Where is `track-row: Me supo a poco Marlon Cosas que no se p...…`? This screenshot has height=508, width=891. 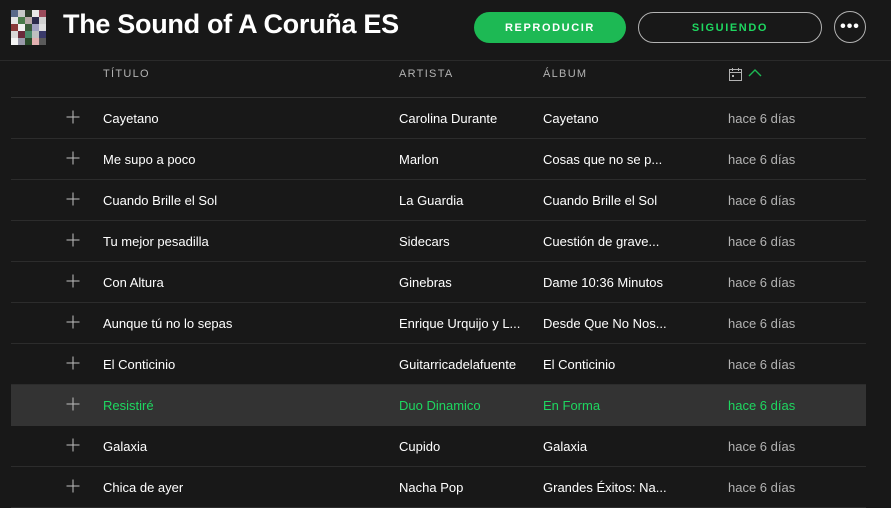 track-row: Me supo a poco Marlon Cosas que no se p...… is located at coordinates (438, 159).